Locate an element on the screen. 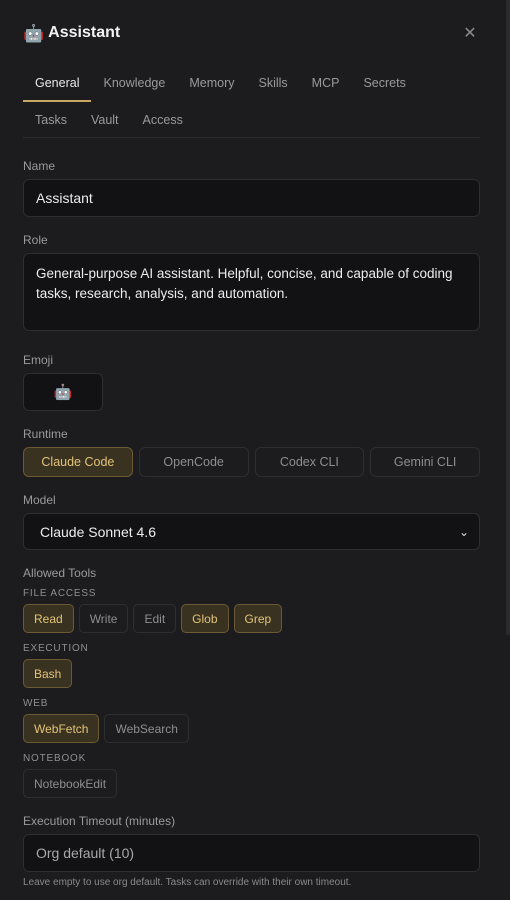  tab-mcp: MCP is located at coordinates (326, 83).